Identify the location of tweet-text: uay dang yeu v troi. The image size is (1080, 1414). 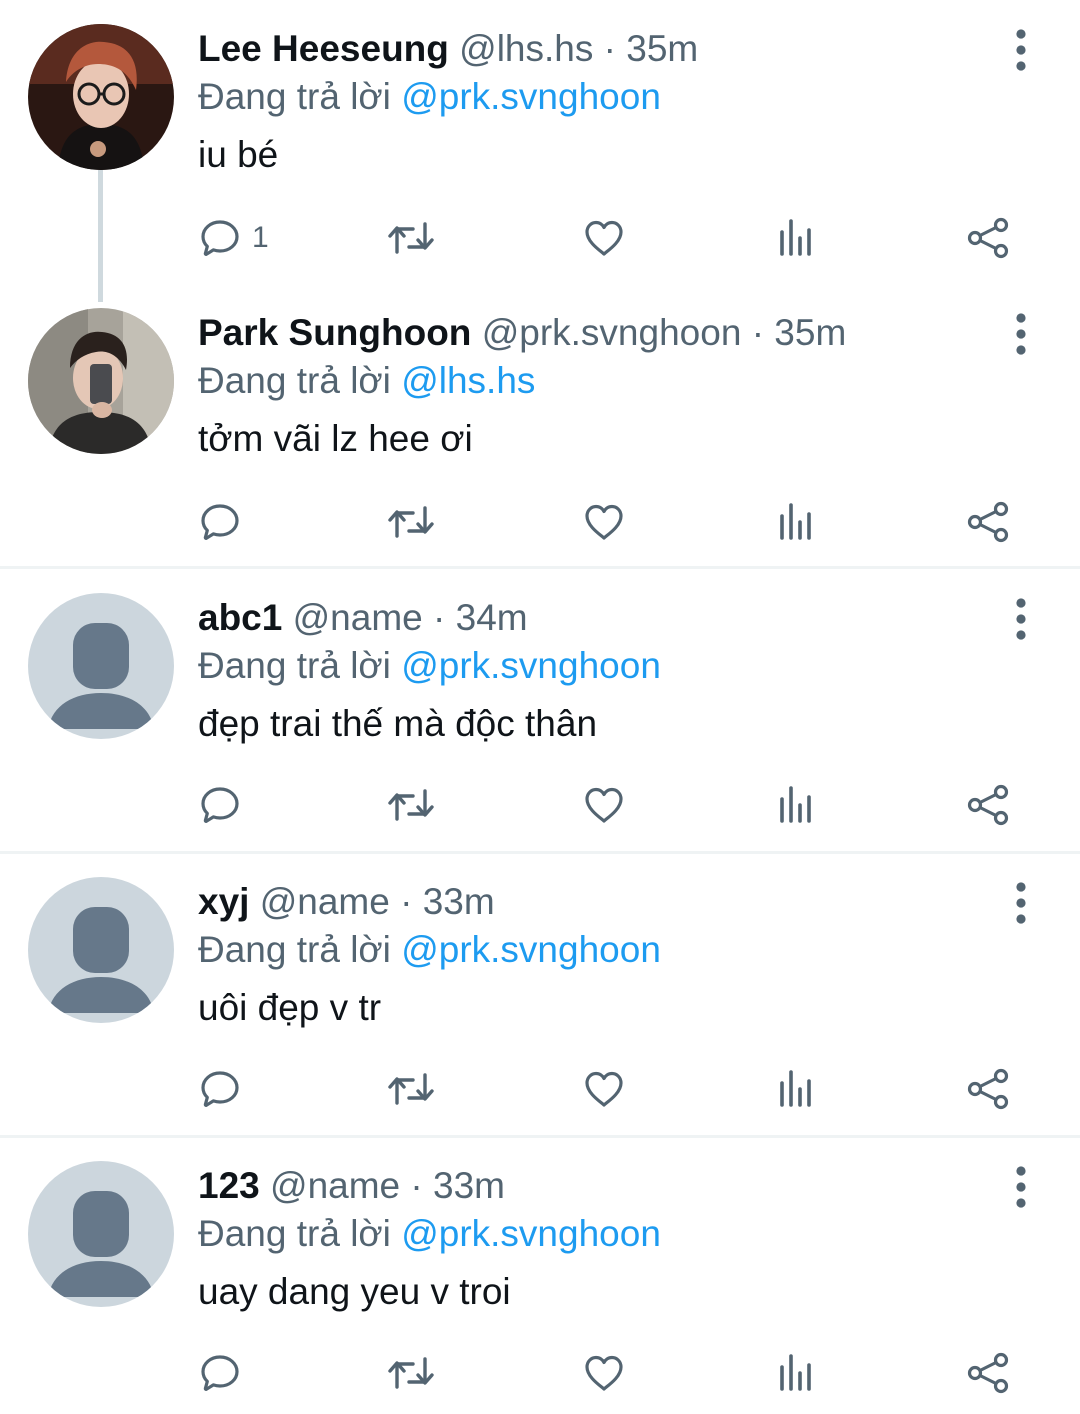
(354, 1291).